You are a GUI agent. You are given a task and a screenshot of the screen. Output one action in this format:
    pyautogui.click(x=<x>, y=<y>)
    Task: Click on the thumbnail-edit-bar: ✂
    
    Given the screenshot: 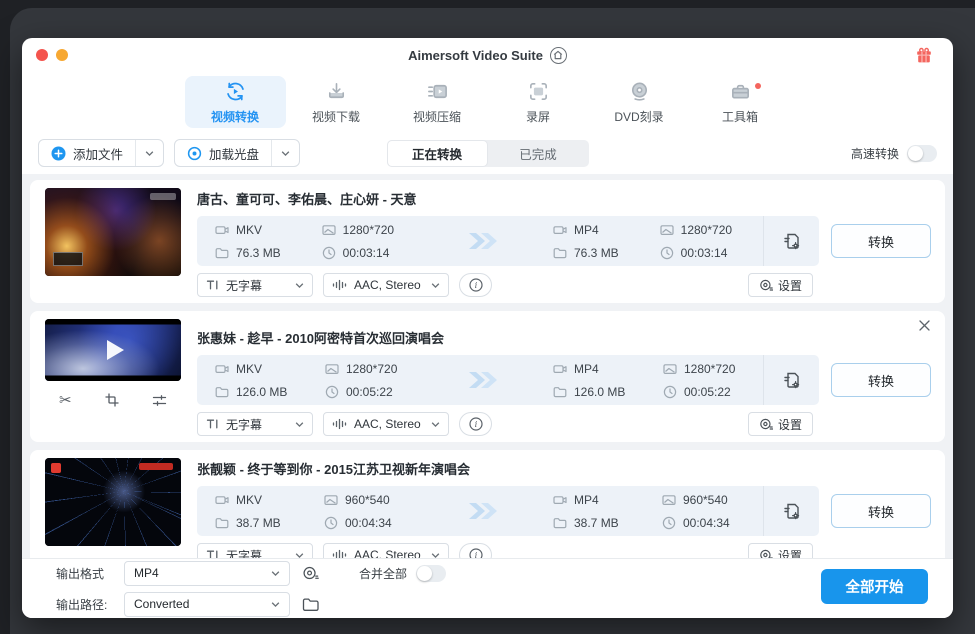 What is the action you would take?
    pyautogui.click(x=113, y=400)
    